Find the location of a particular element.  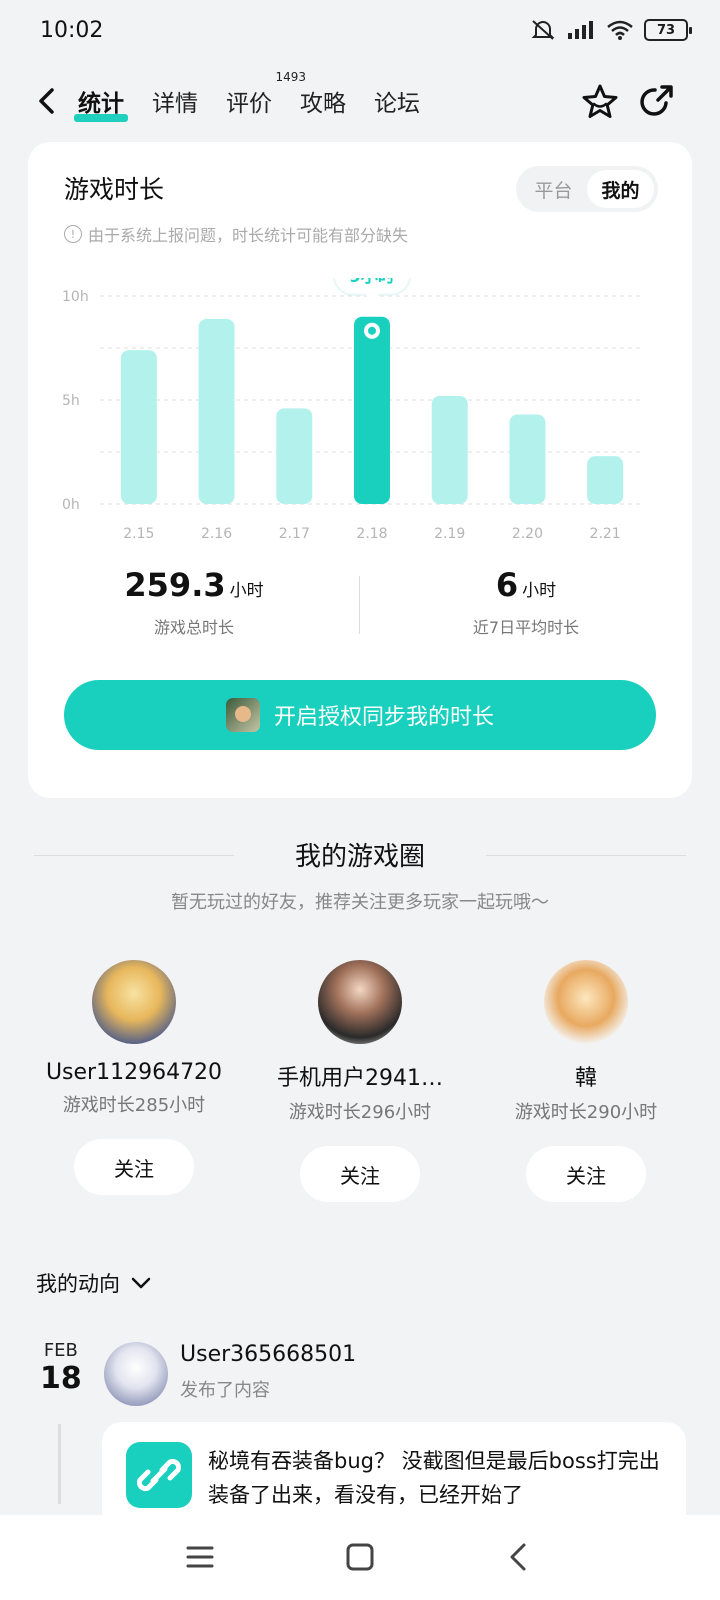

notice-text: 由于系统上报问题，时长统计可能有部分缺失 is located at coordinates (248, 235).